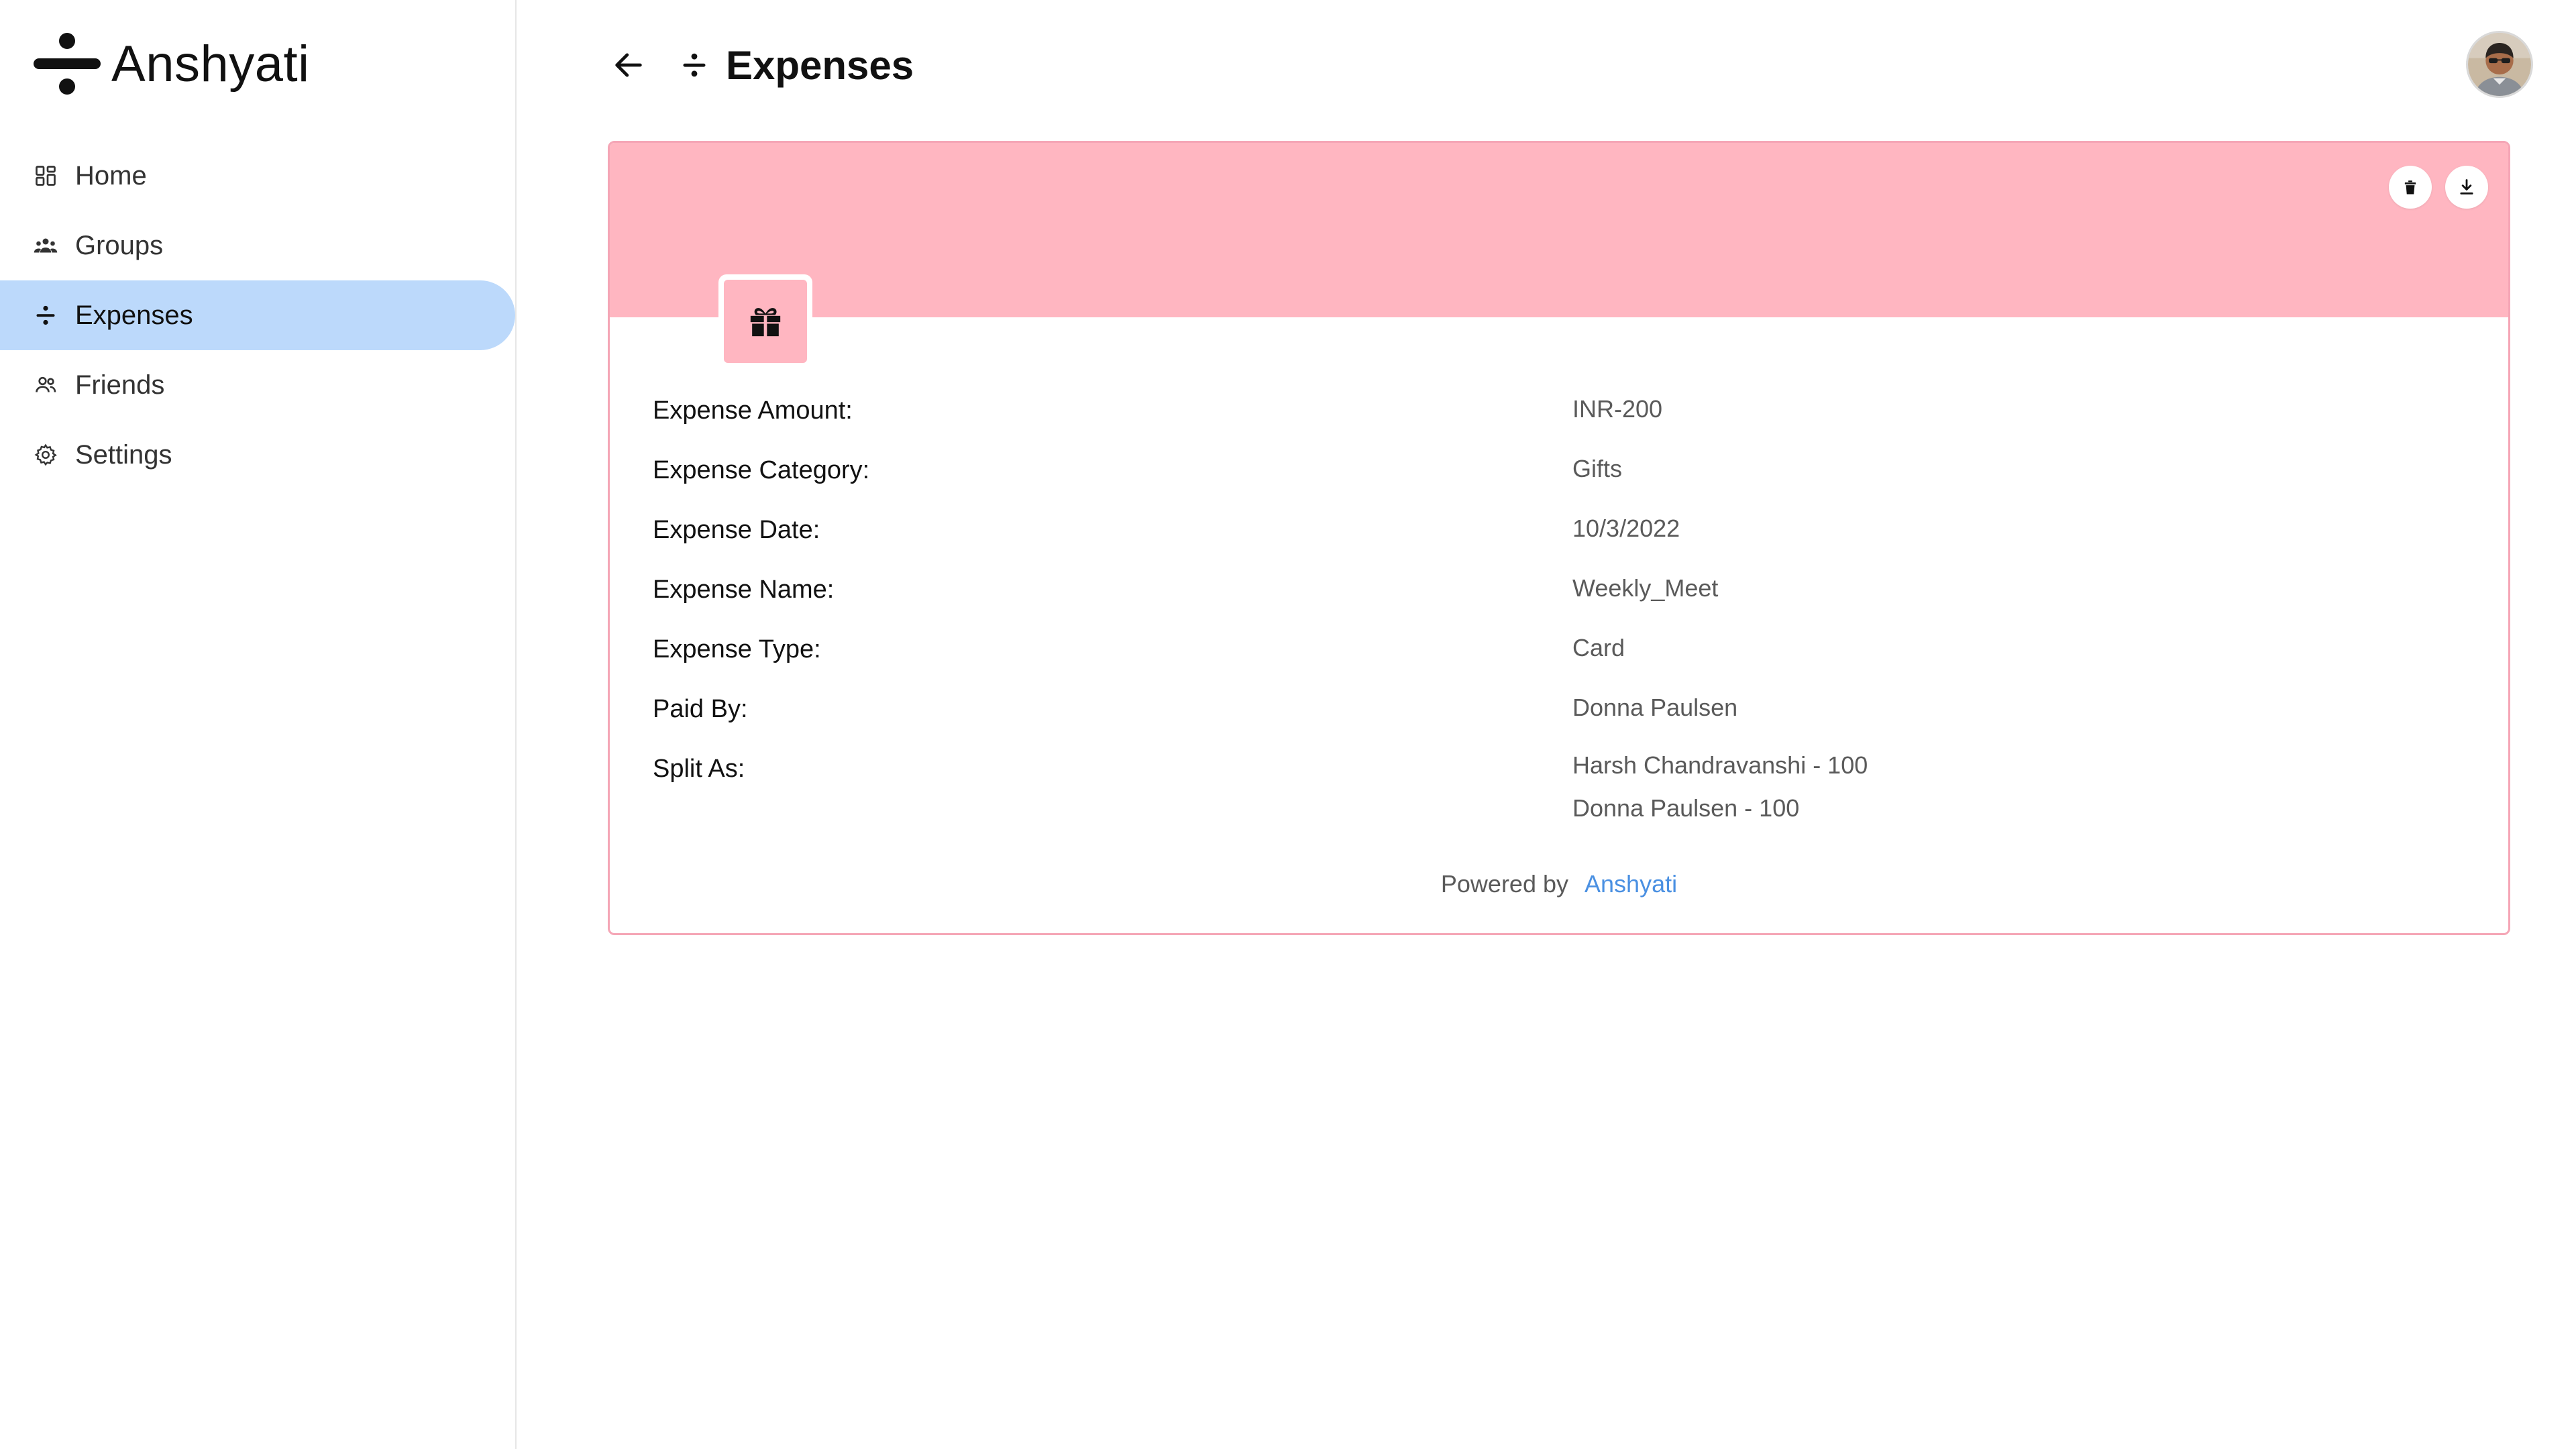 The width and height of the screenshot is (2576, 1449). I want to click on sidebar-nav: Home Groups Expenses Friends Settings, so click(258, 315).